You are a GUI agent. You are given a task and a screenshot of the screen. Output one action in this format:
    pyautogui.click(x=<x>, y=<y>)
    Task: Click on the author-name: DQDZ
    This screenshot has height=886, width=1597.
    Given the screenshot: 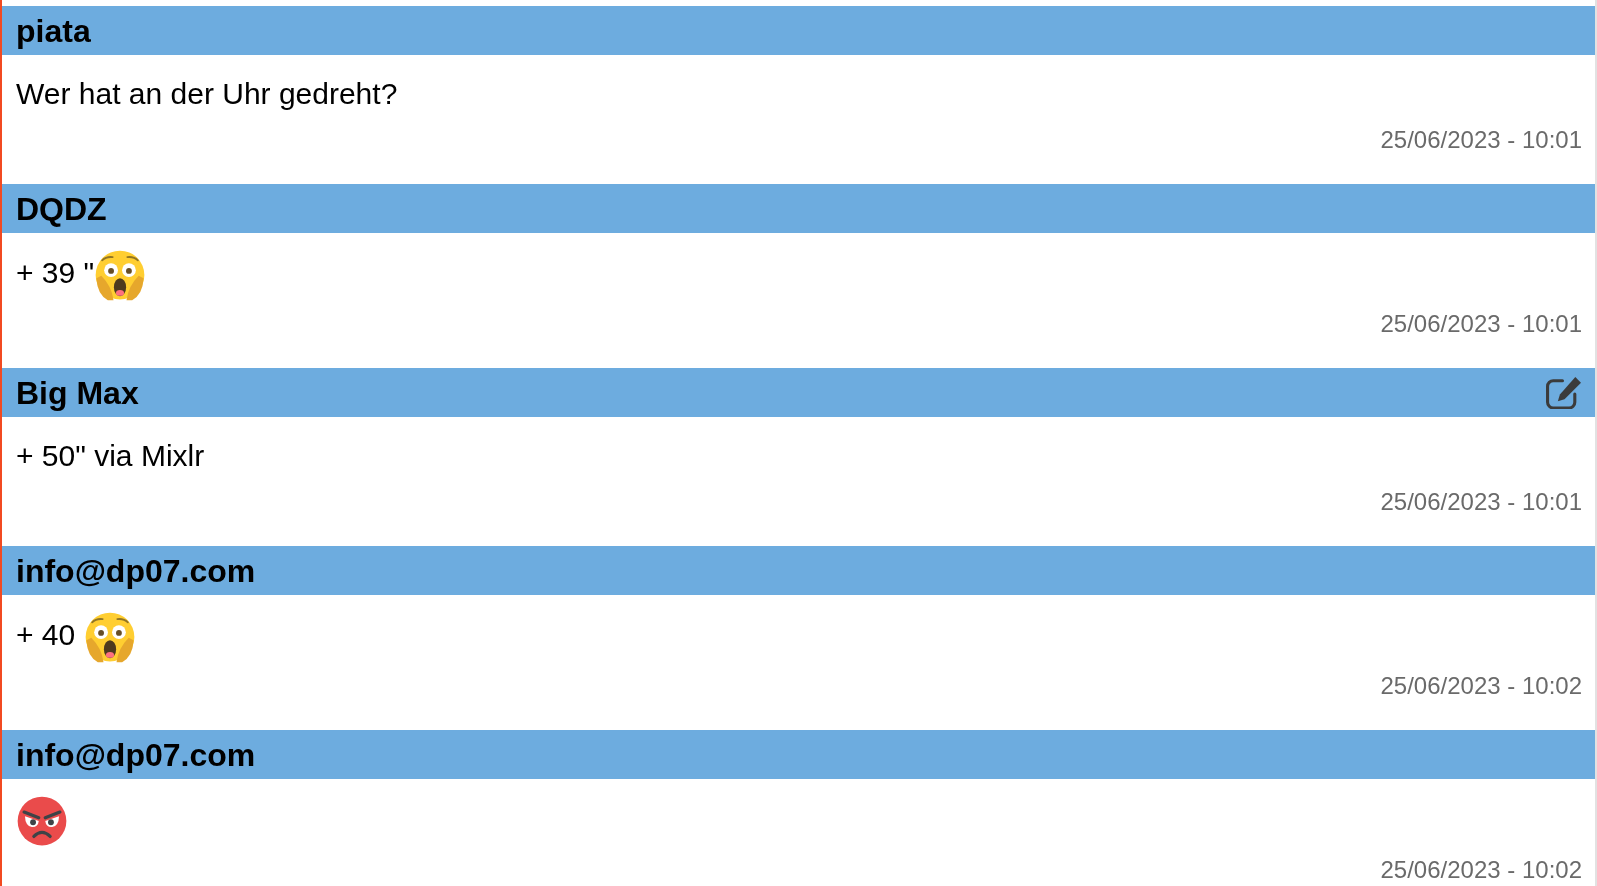 What is the action you would take?
    pyautogui.click(x=61, y=208)
    